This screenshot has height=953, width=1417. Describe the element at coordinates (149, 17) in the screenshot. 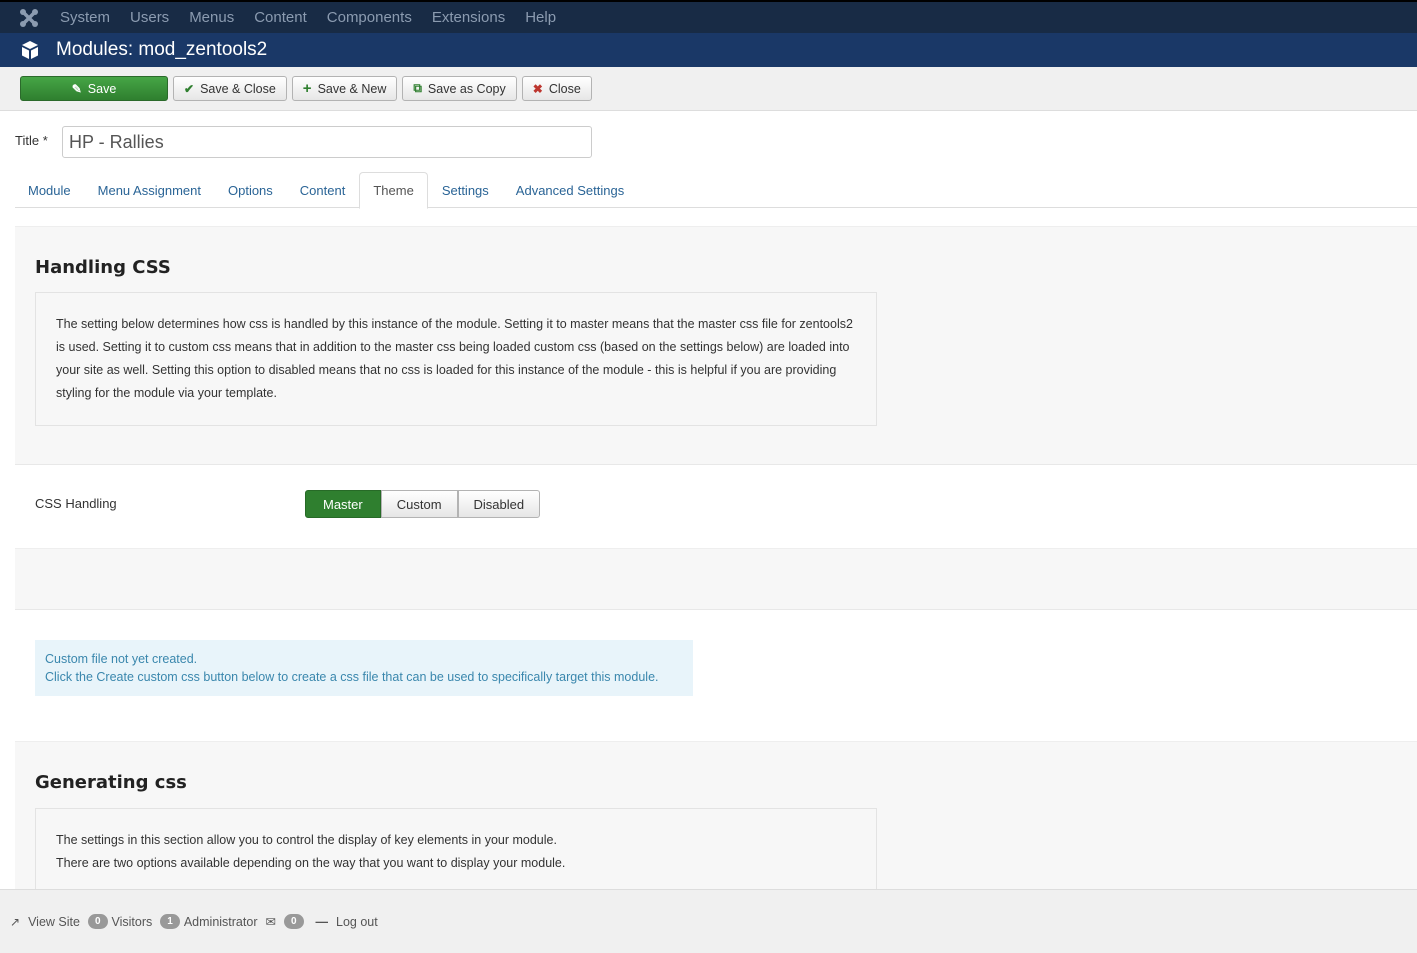

I see `menu-users: Users` at that location.